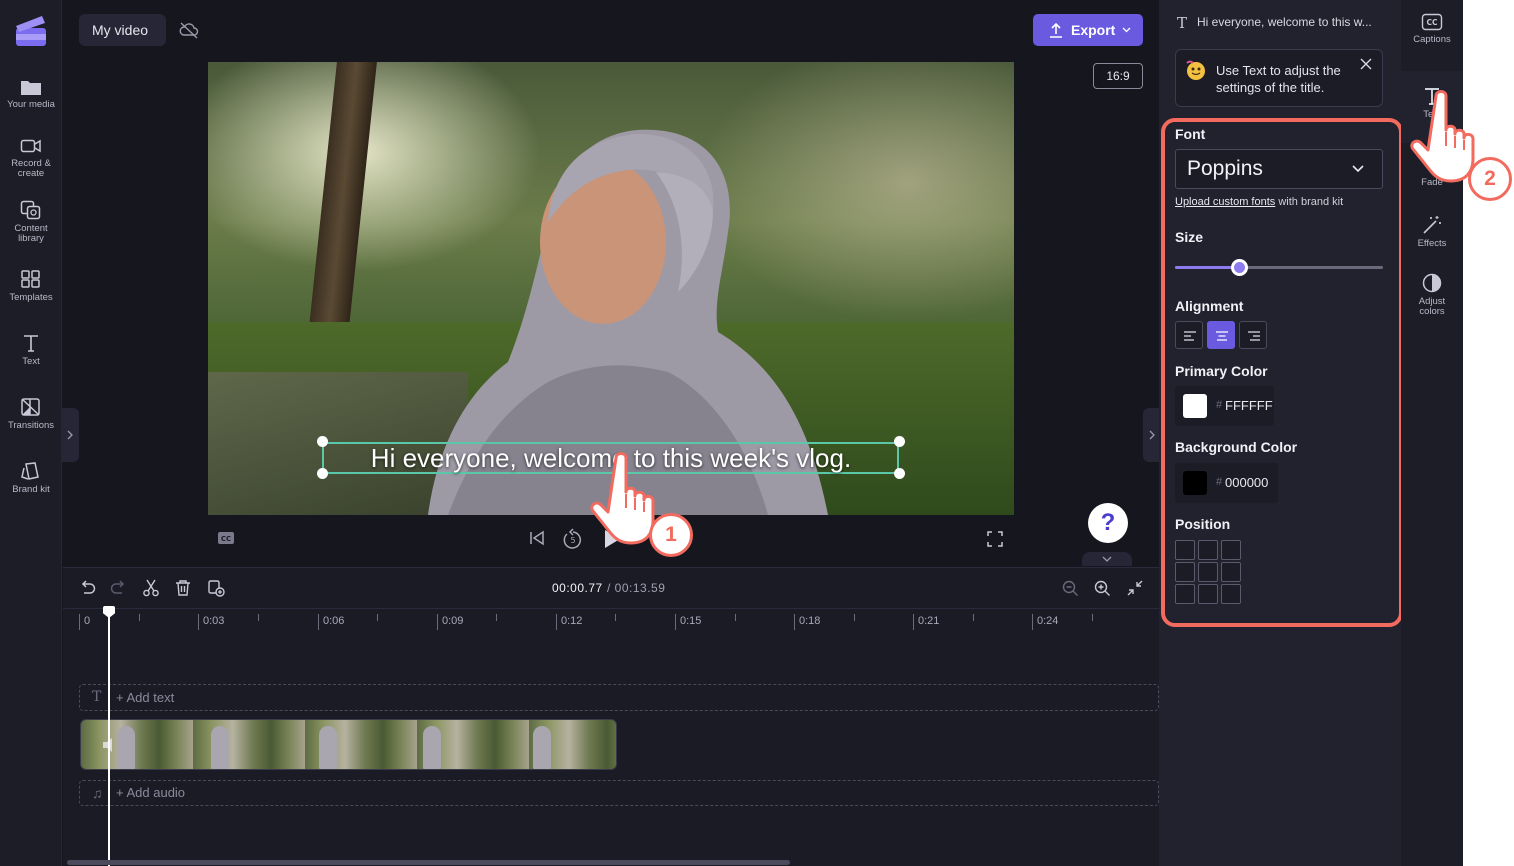 The height and width of the screenshot is (866, 1514). Describe the element at coordinates (348, 744) in the screenshot. I see `video-clip` at that location.